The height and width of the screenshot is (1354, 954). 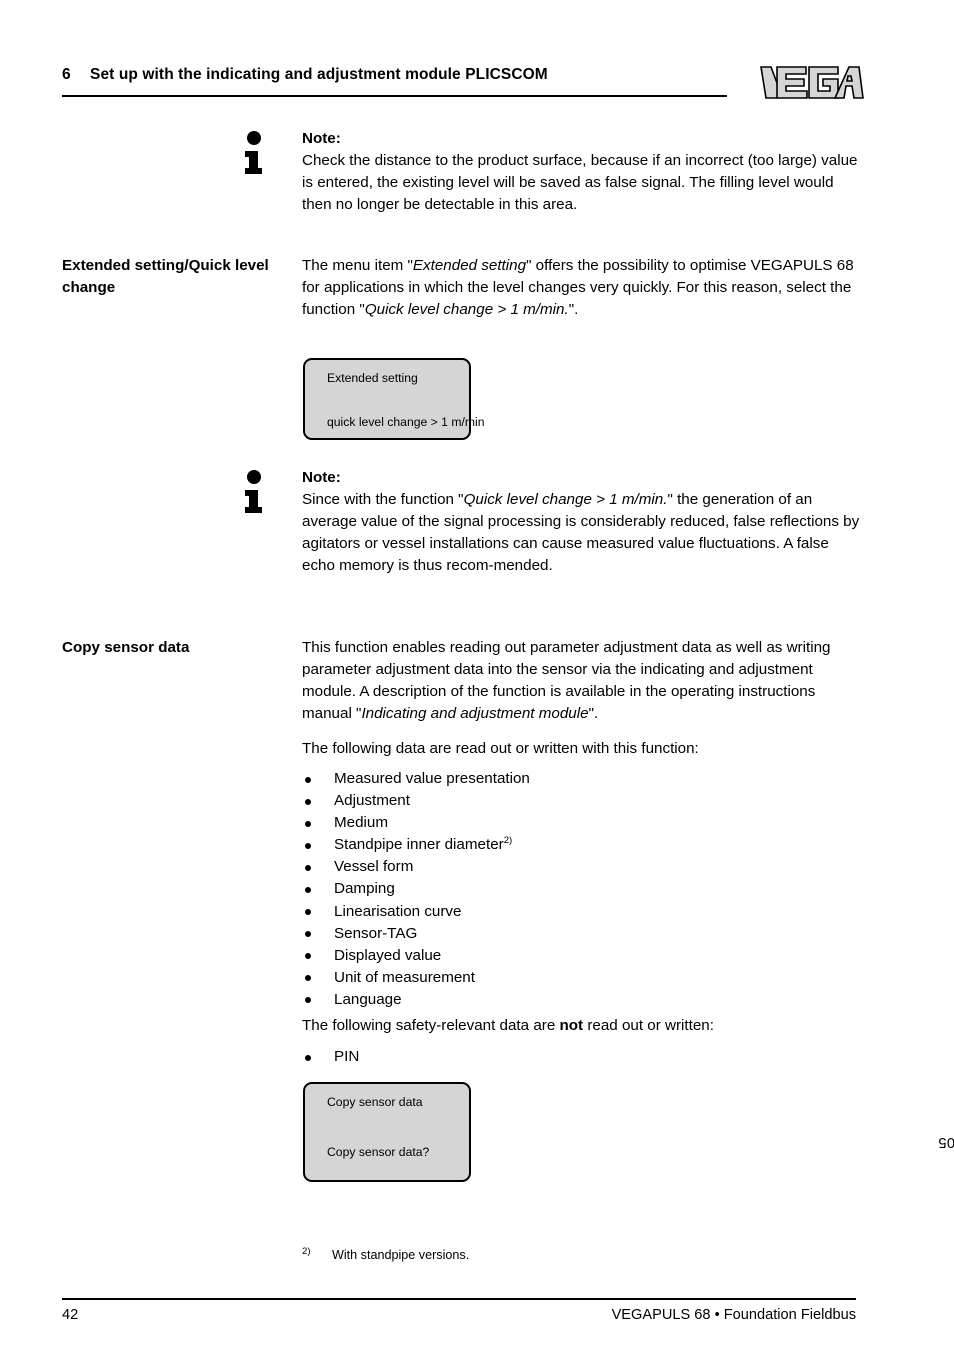 I want to click on header-divider, so click(x=394, y=96).